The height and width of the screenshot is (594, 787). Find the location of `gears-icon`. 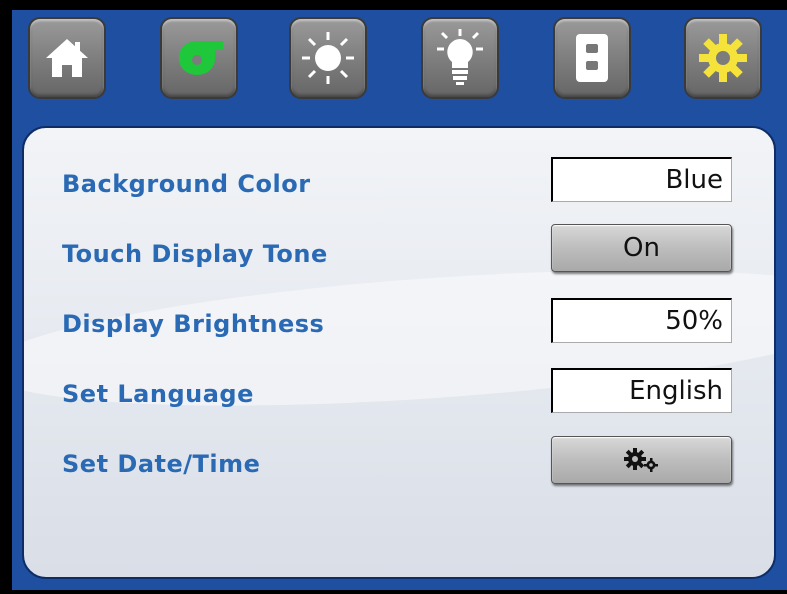

gears-icon is located at coordinates (640, 460).